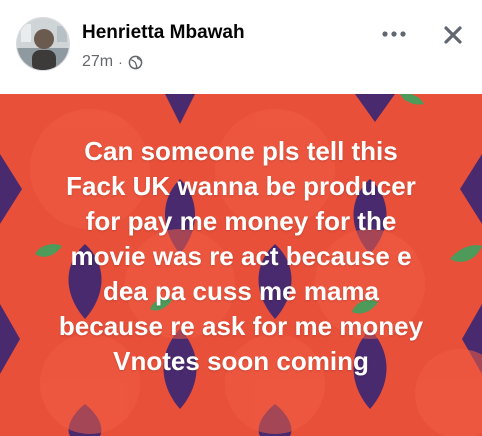 This screenshot has height=436, width=482. What do you see at coordinates (394, 34) in the screenshot?
I see `more-options-icon` at bounding box center [394, 34].